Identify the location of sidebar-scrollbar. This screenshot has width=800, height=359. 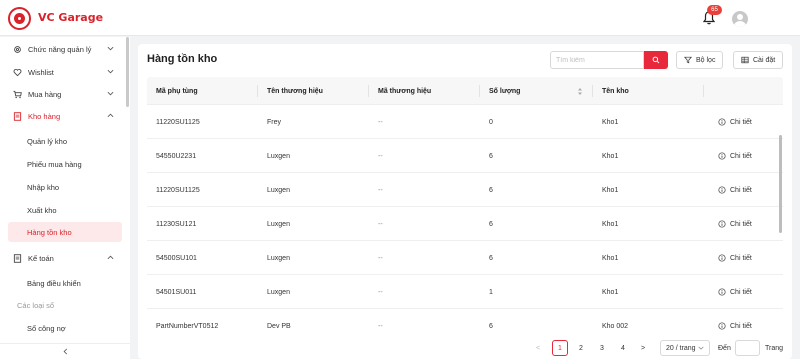
(127, 72).